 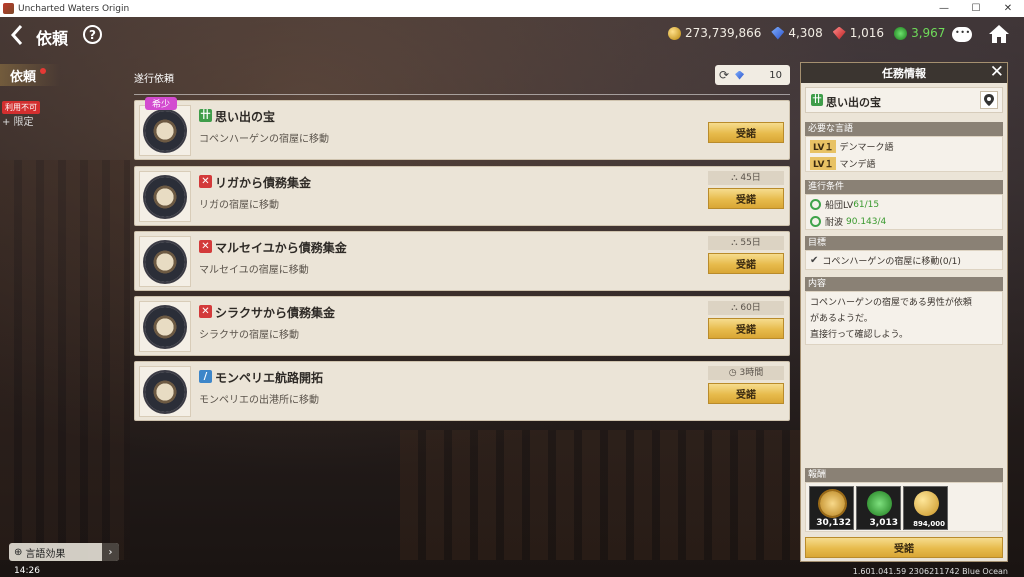 I want to click on chevron-right-icon: ›, so click(x=110, y=552).